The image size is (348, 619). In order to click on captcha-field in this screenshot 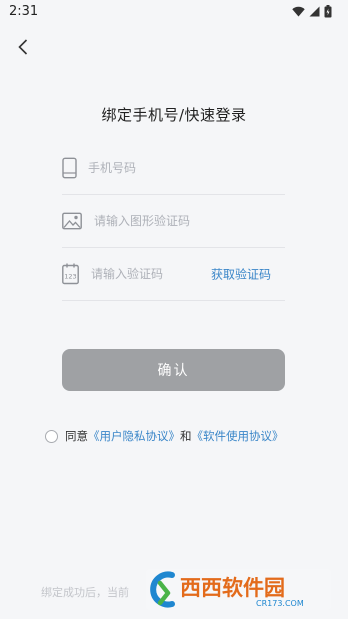, I will do `click(173, 221)`.